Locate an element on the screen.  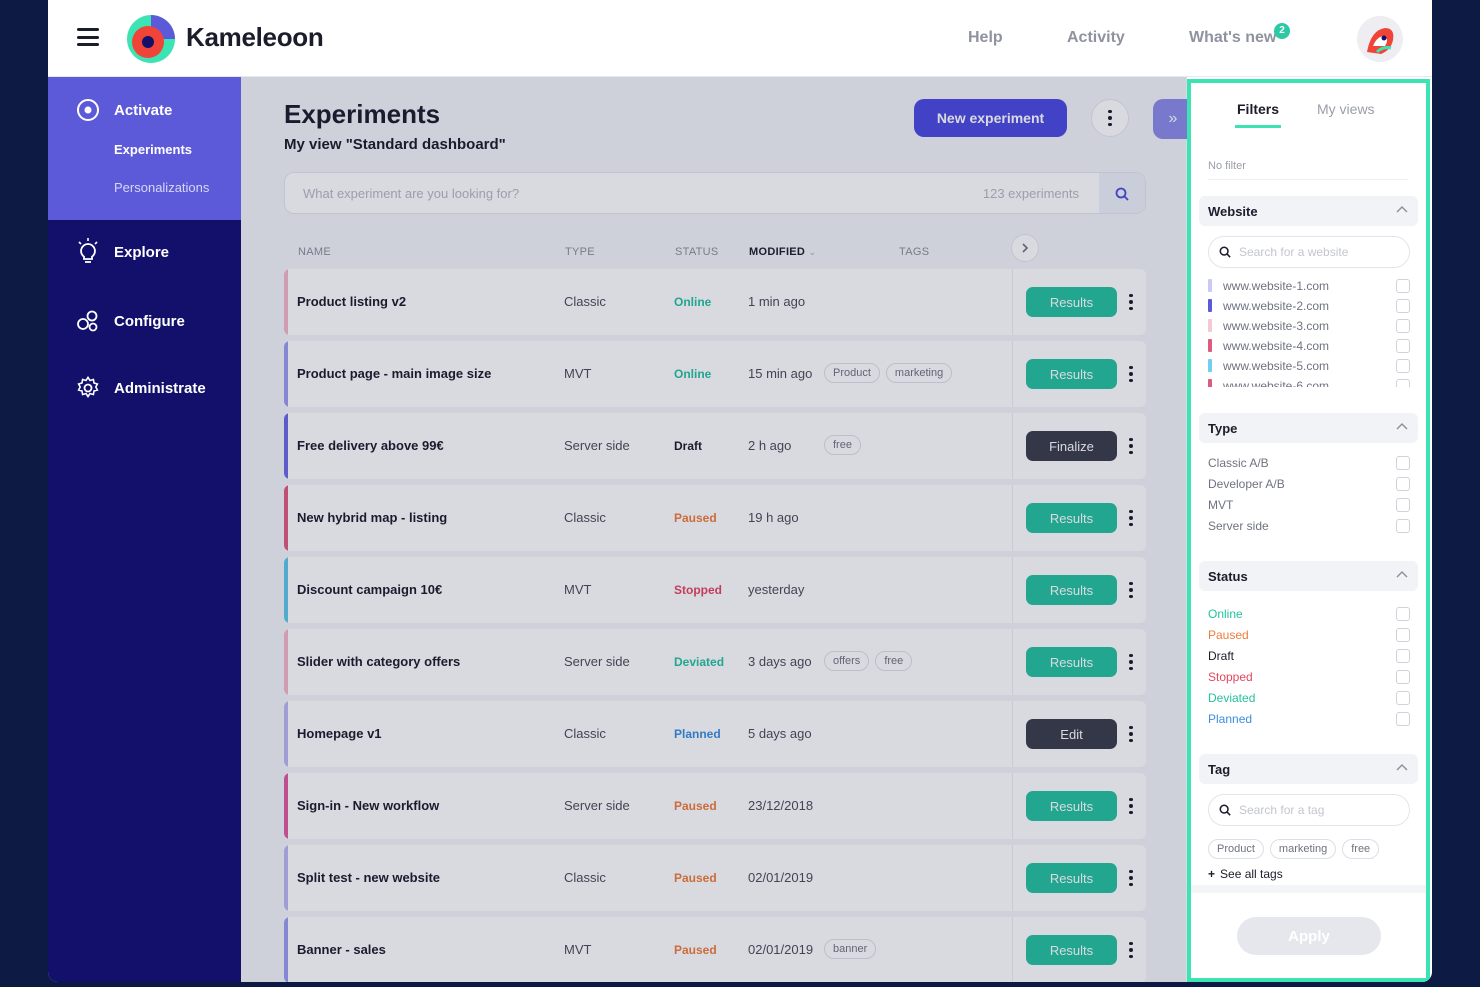
col-header-modified: MODIFIED ⌄ is located at coordinates (782, 252).